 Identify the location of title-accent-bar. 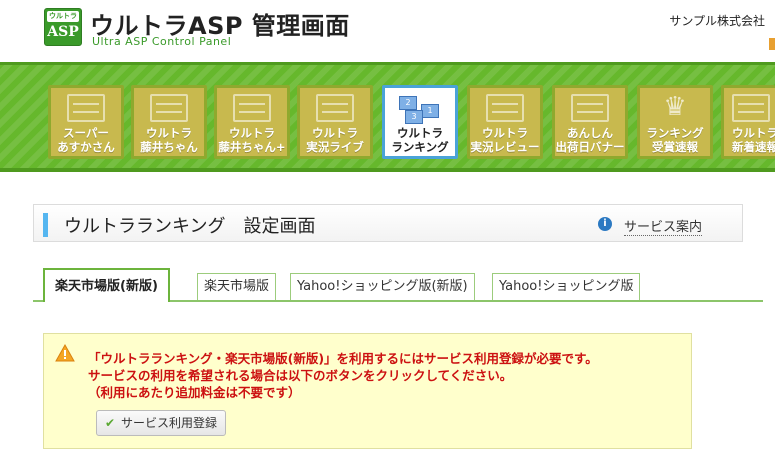
(45, 225).